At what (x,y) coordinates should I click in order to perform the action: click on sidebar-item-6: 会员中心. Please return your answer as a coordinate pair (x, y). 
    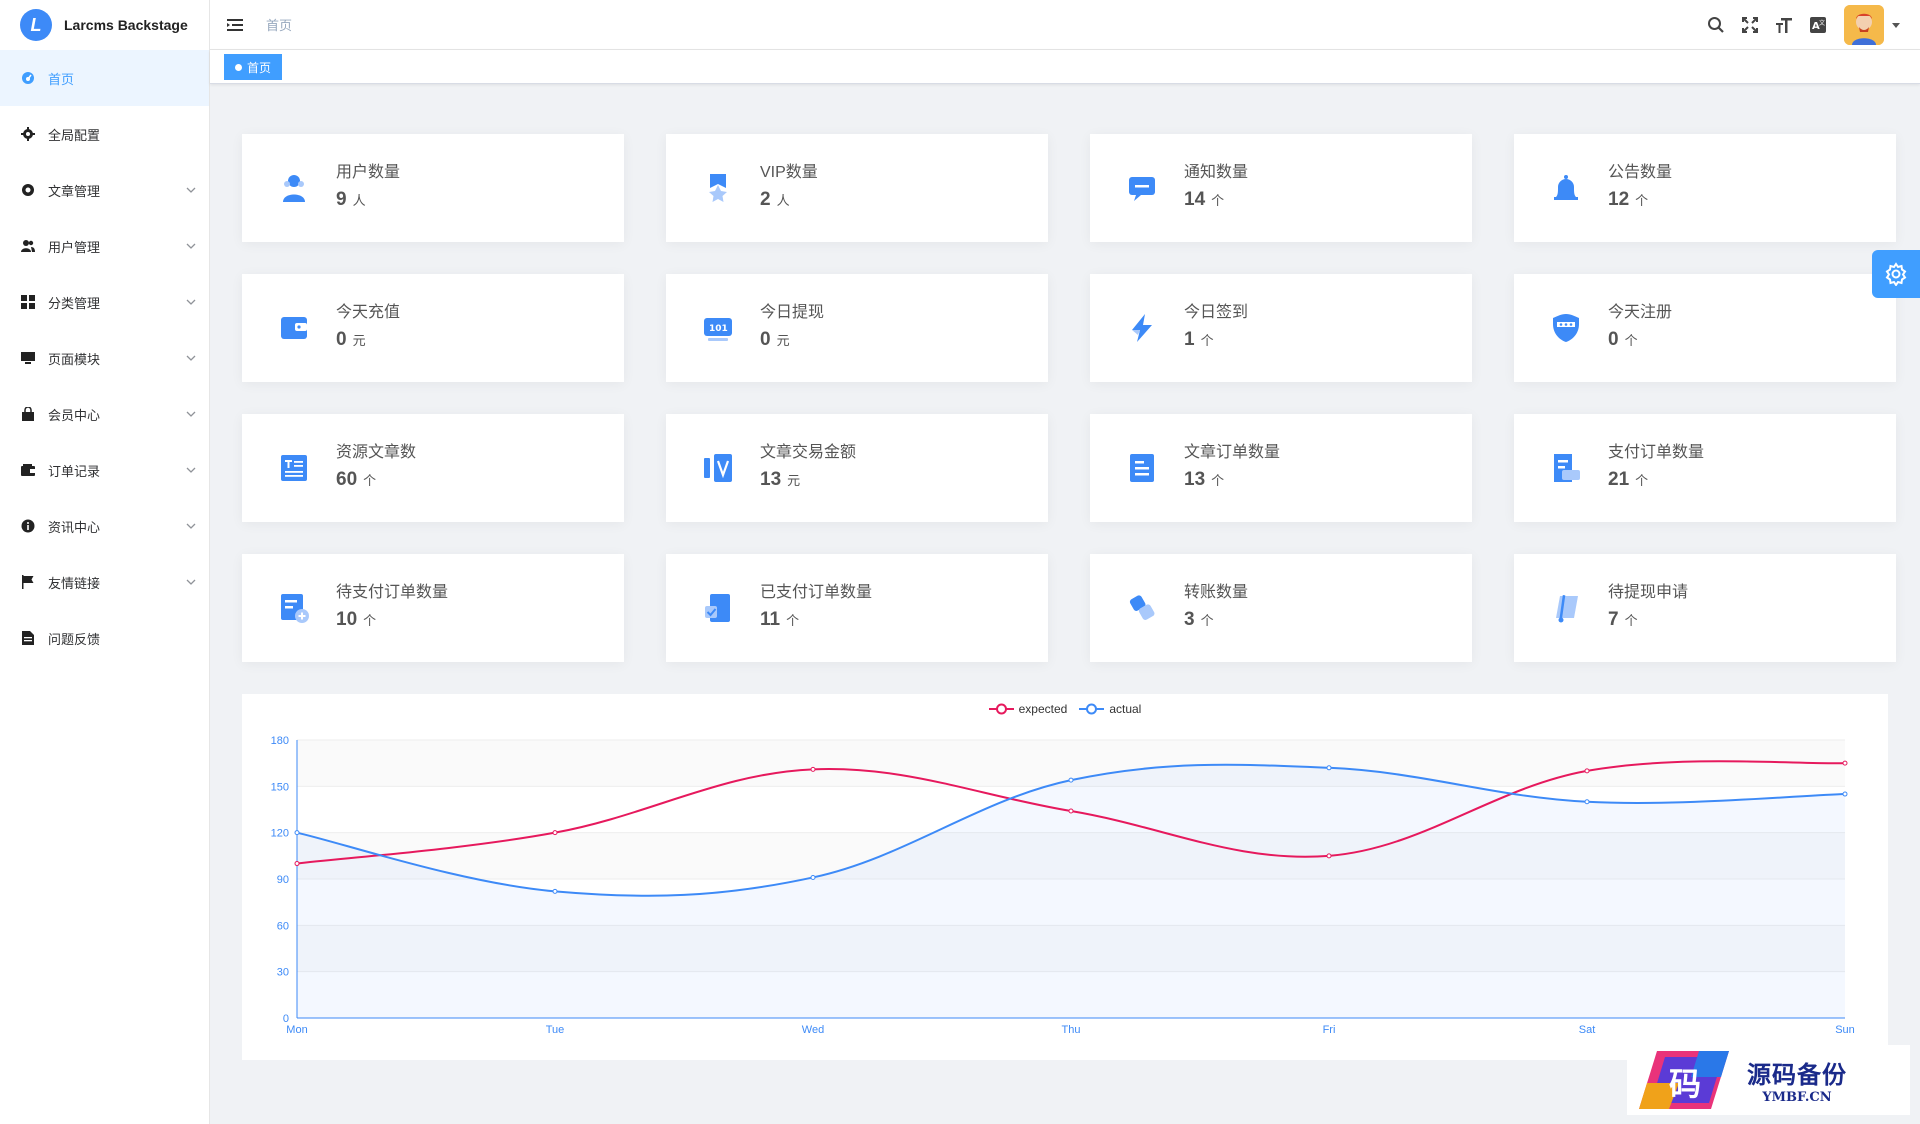
    Looking at the image, I should click on (104, 414).